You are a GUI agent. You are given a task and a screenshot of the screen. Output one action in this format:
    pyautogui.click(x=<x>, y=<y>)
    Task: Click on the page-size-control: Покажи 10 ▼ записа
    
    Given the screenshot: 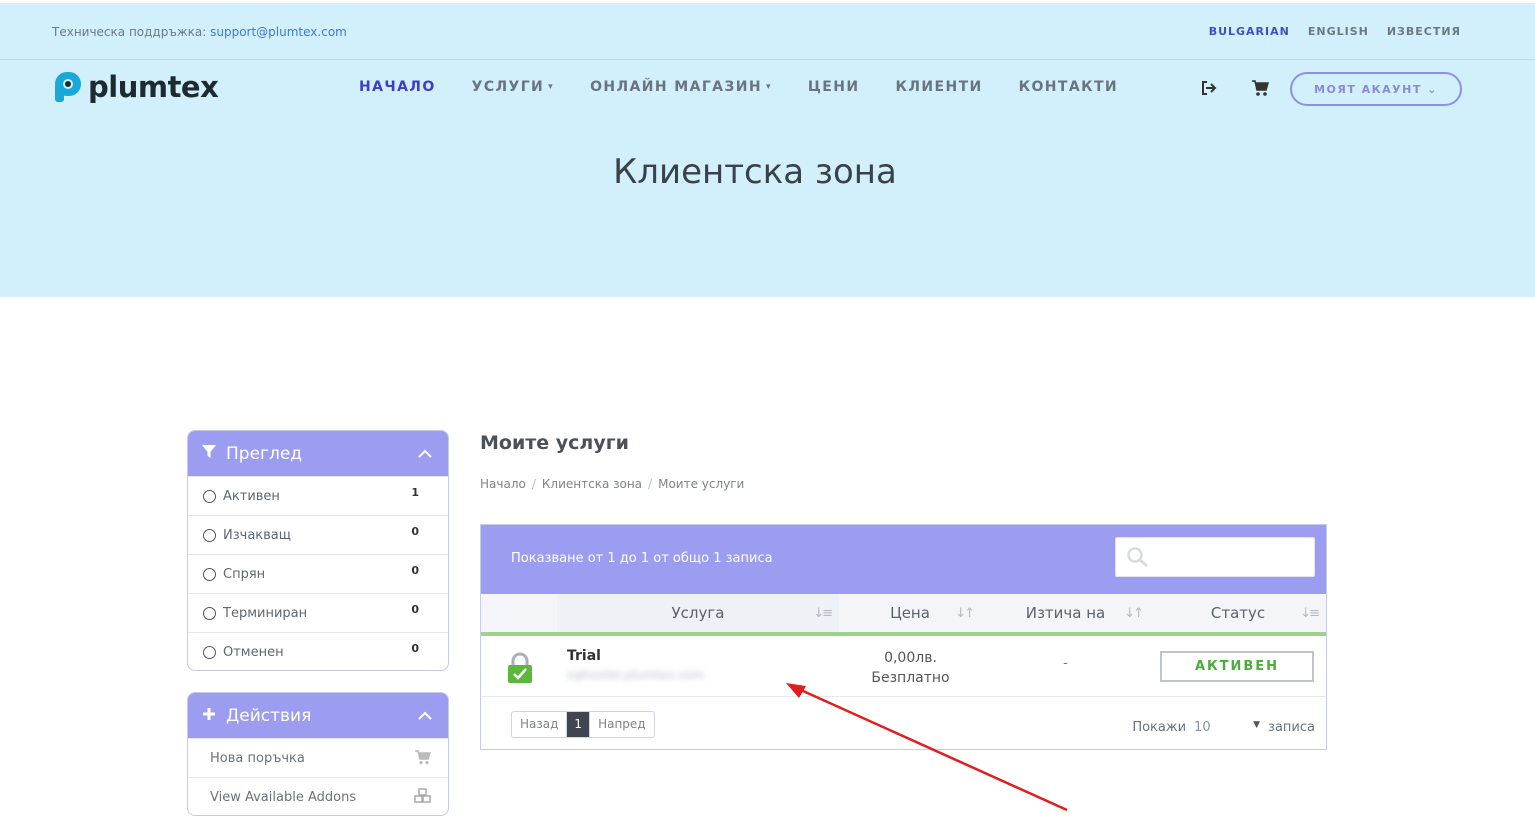 What is the action you would take?
    pyautogui.click(x=1223, y=727)
    